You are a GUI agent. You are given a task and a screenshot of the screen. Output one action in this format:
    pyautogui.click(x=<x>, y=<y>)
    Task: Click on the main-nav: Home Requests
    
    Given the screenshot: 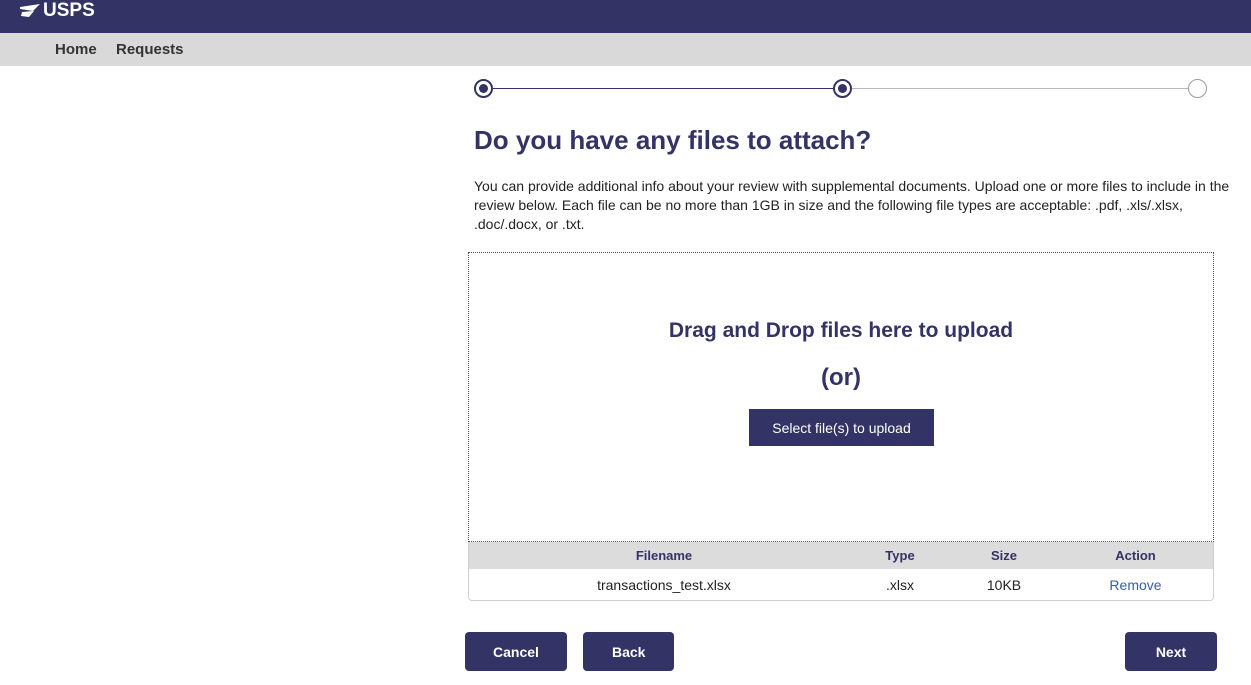 What is the action you would take?
    pyautogui.click(x=625, y=49)
    